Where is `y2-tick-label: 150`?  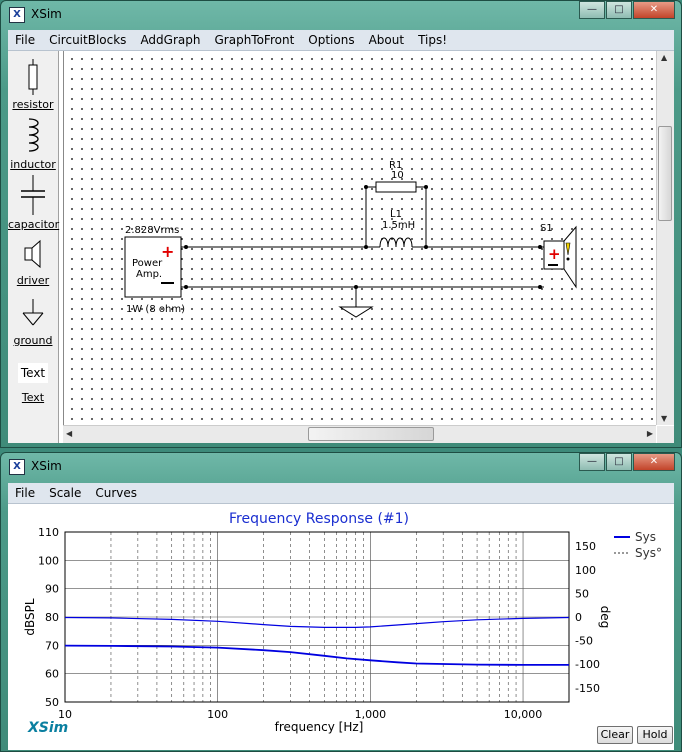
y2-tick-label: 150 is located at coordinates (585, 546).